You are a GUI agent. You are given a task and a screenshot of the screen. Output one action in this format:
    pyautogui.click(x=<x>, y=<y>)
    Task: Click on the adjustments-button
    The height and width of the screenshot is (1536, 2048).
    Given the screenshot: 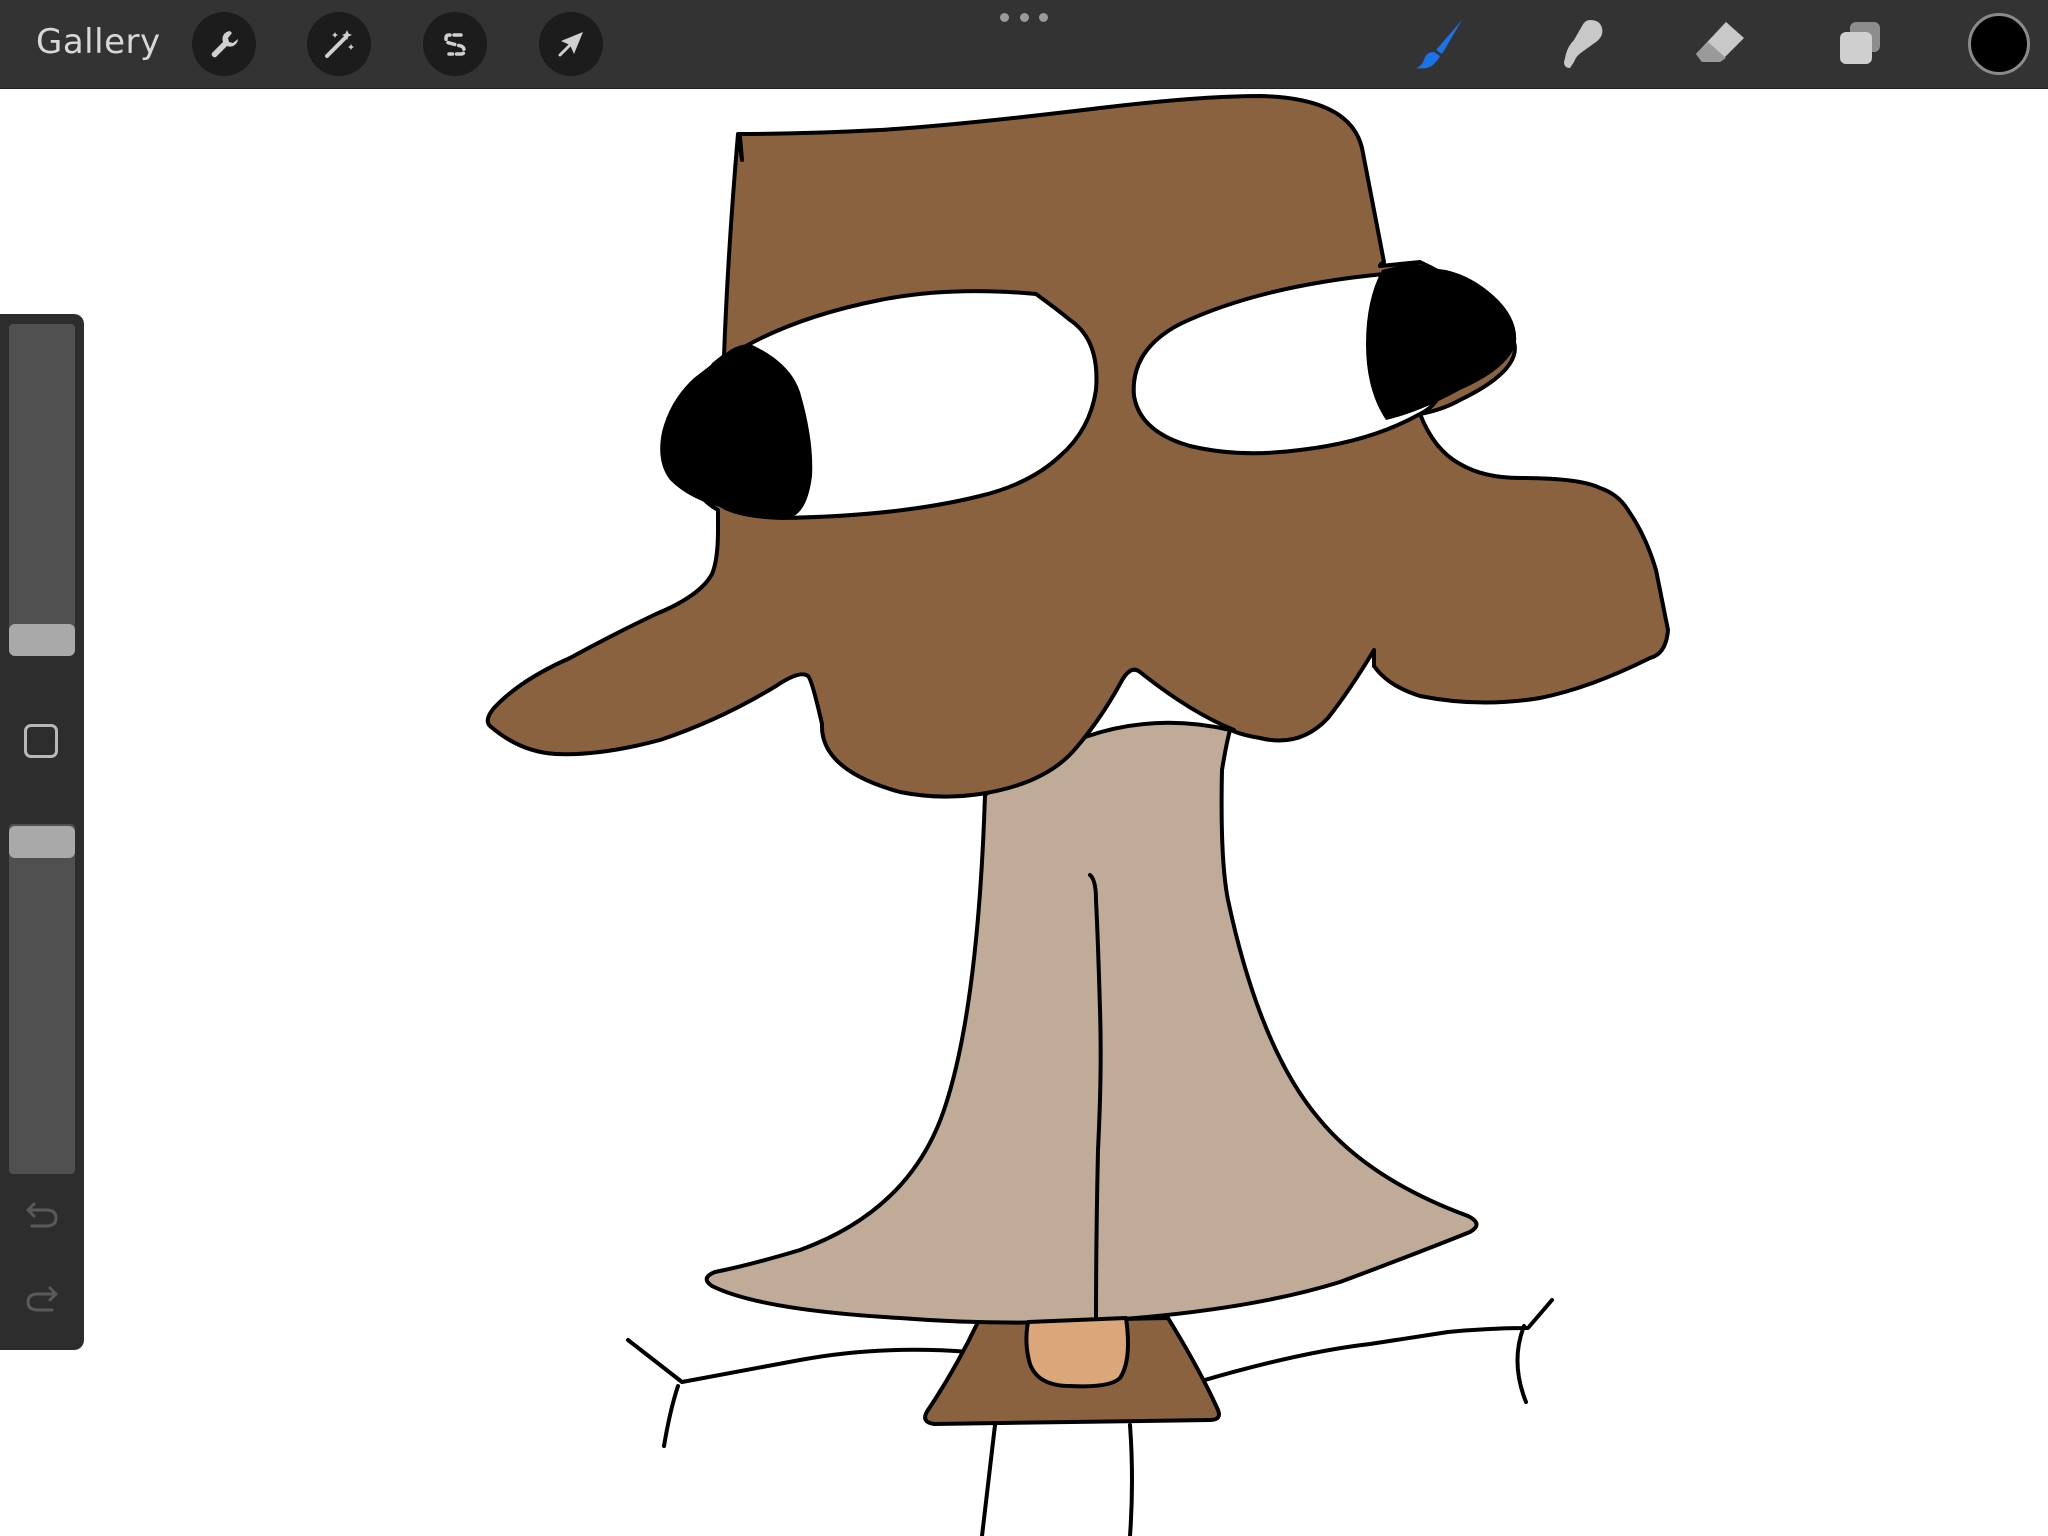 What is the action you would take?
    pyautogui.click(x=339, y=44)
    